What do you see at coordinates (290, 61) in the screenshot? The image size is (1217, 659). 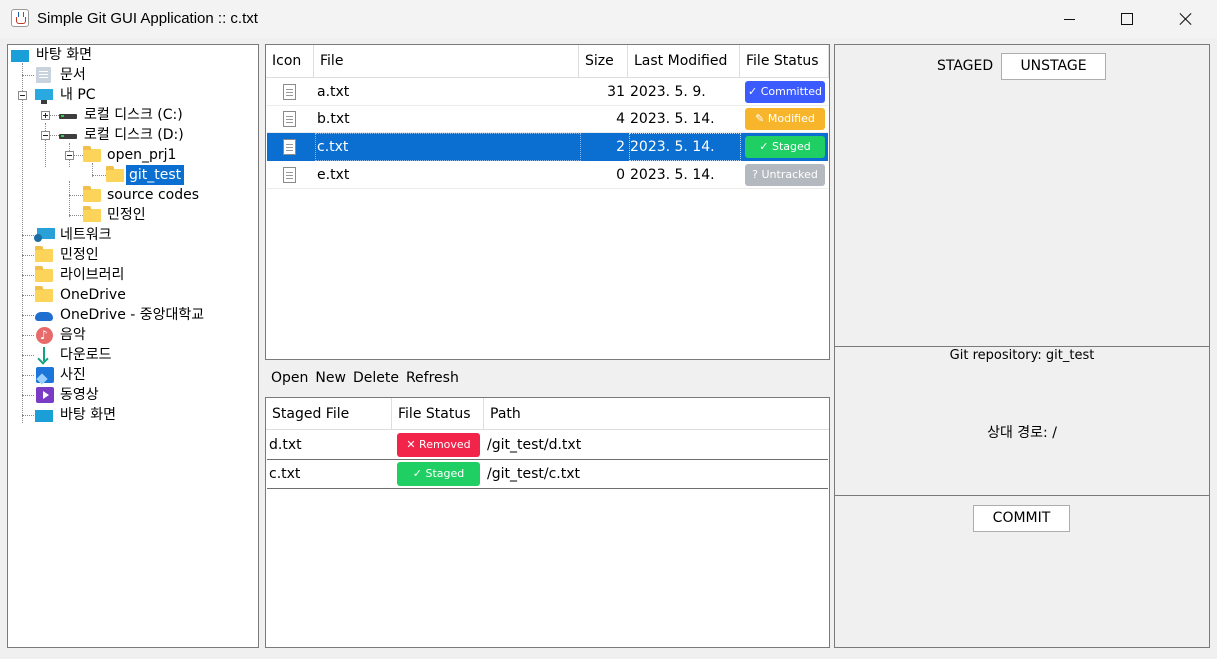 I see `column-header-icon: Icon` at bounding box center [290, 61].